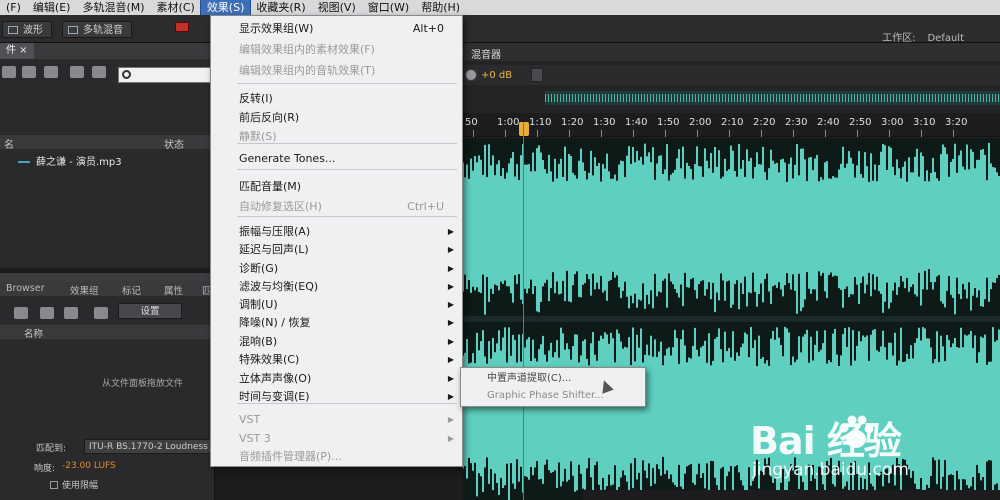 Image resolution: width=1000 pixels, height=500 pixels. What do you see at coordinates (336, 359) in the screenshot?
I see `effects-menu-item: 特殊效果(C) ▶` at bounding box center [336, 359].